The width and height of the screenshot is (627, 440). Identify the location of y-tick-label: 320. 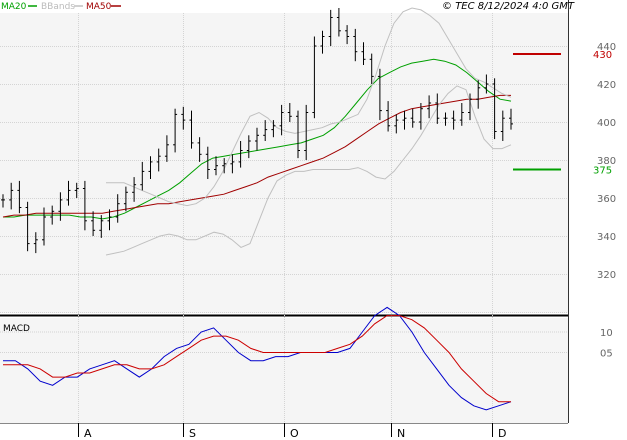
(606, 275).